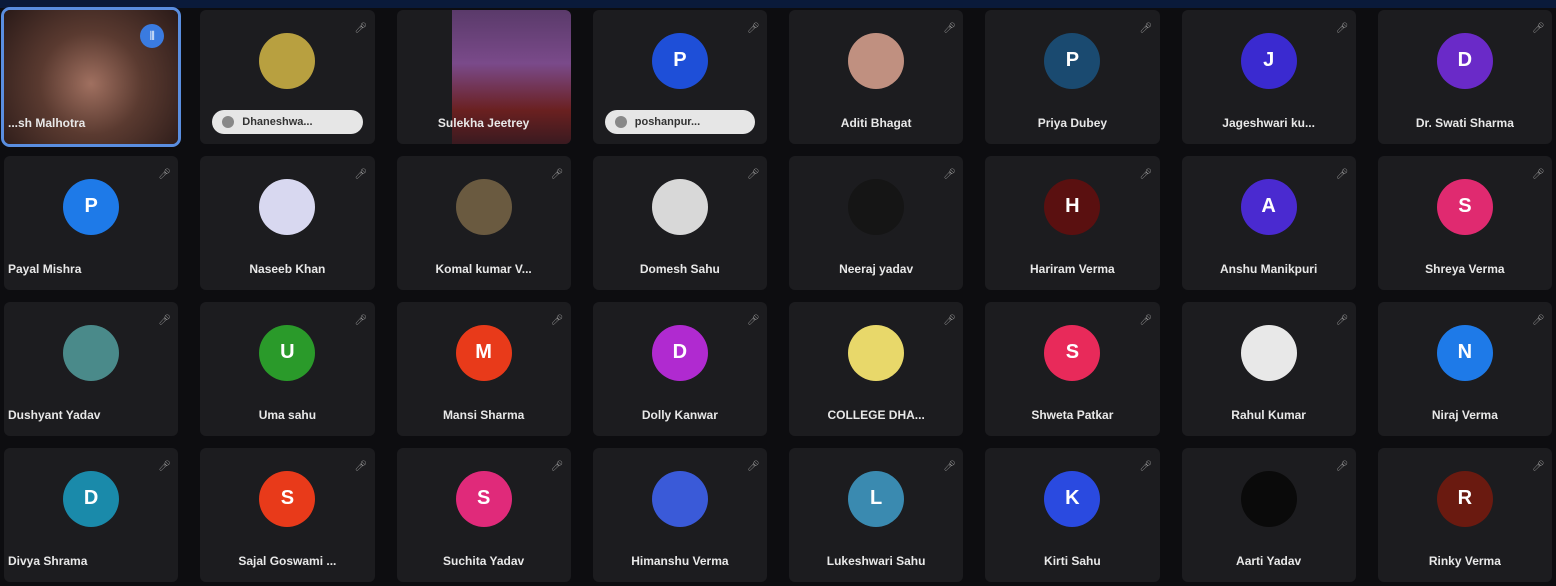 The image size is (1556, 586). Describe the element at coordinates (483, 123) in the screenshot. I see `participant-name: Sulekha Jeetrey` at that location.